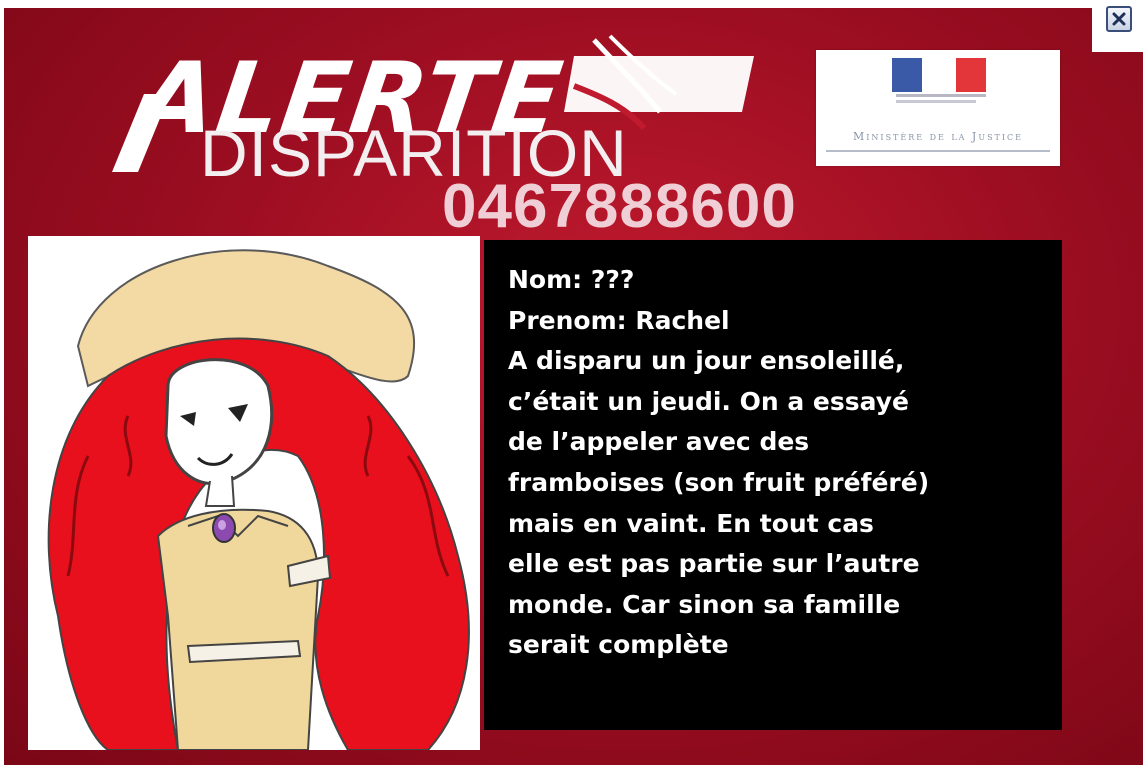  I want to click on left-border, so click(2, 382).